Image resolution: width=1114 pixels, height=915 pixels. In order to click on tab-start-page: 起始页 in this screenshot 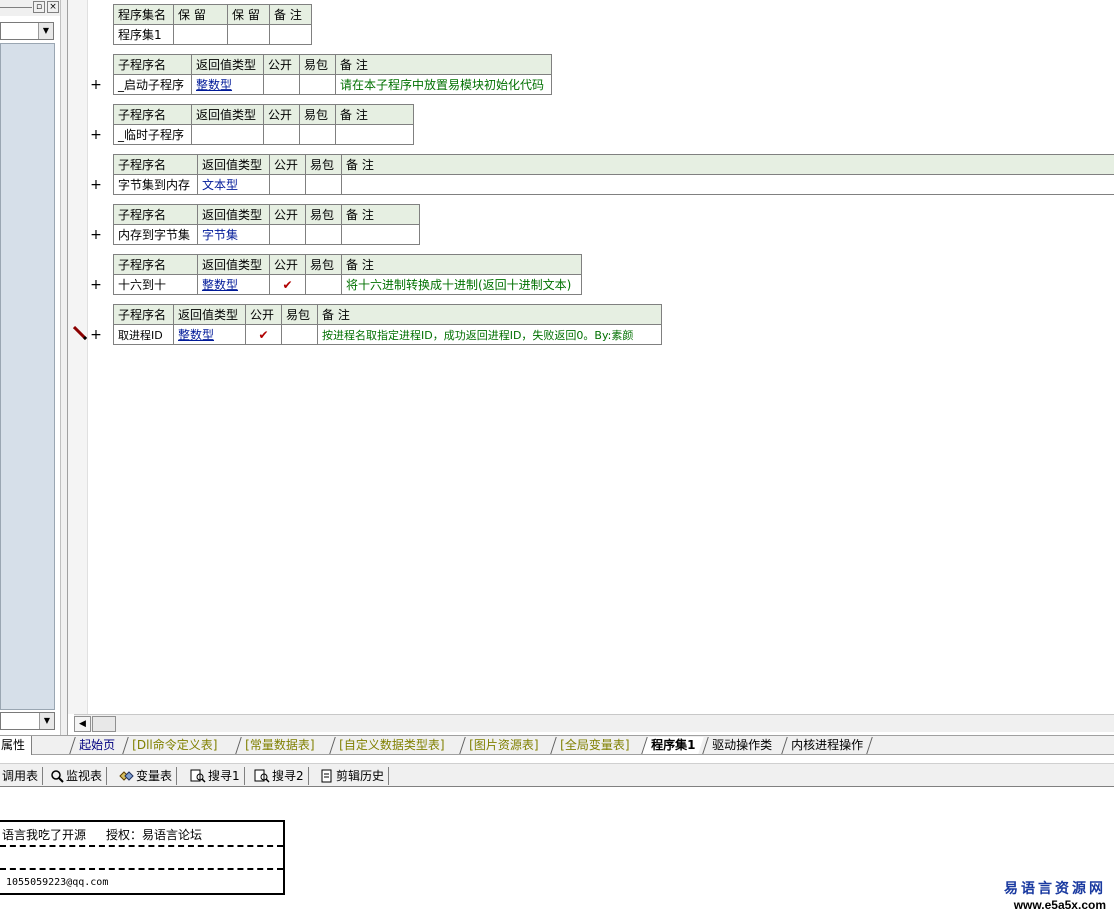, I will do `click(96, 745)`.